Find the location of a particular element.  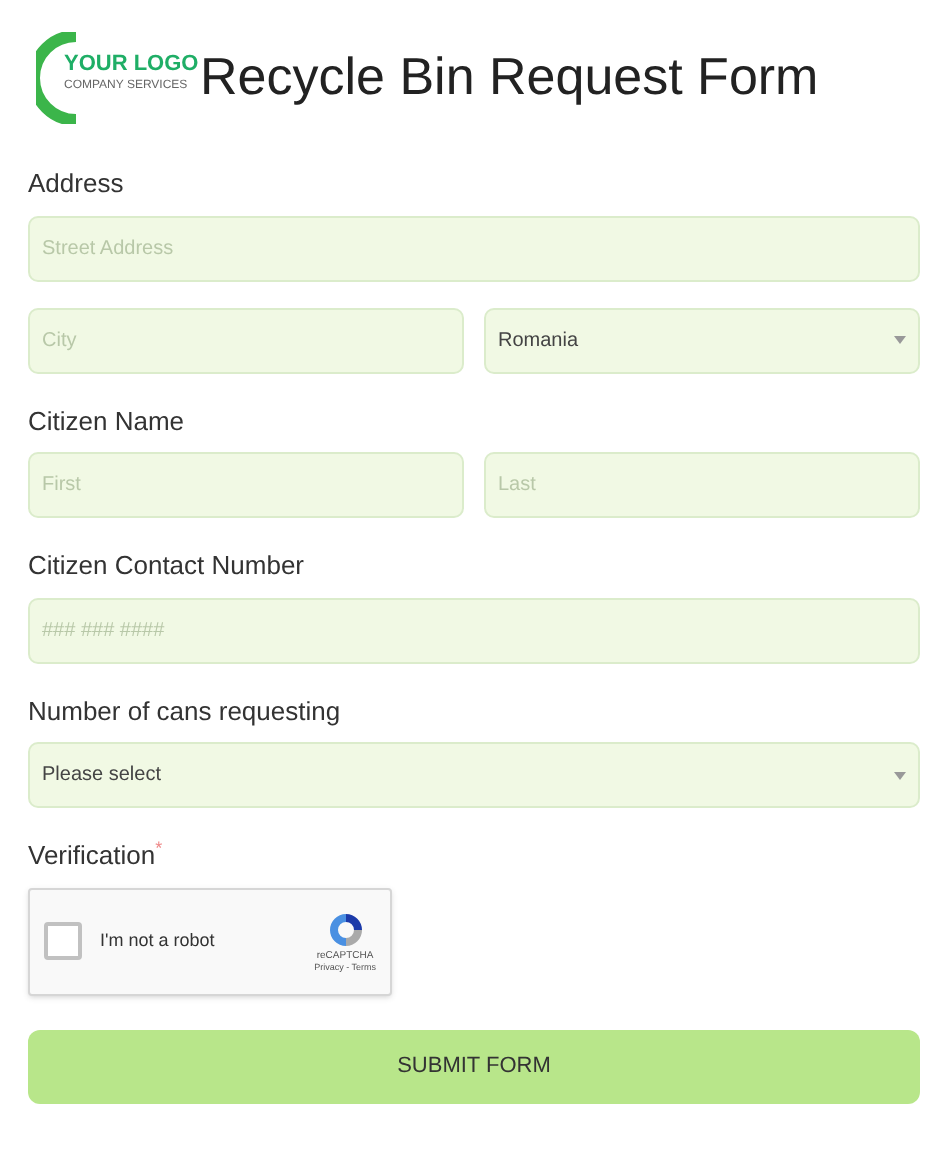

field-label: Citizen Name is located at coordinates (107, 421).